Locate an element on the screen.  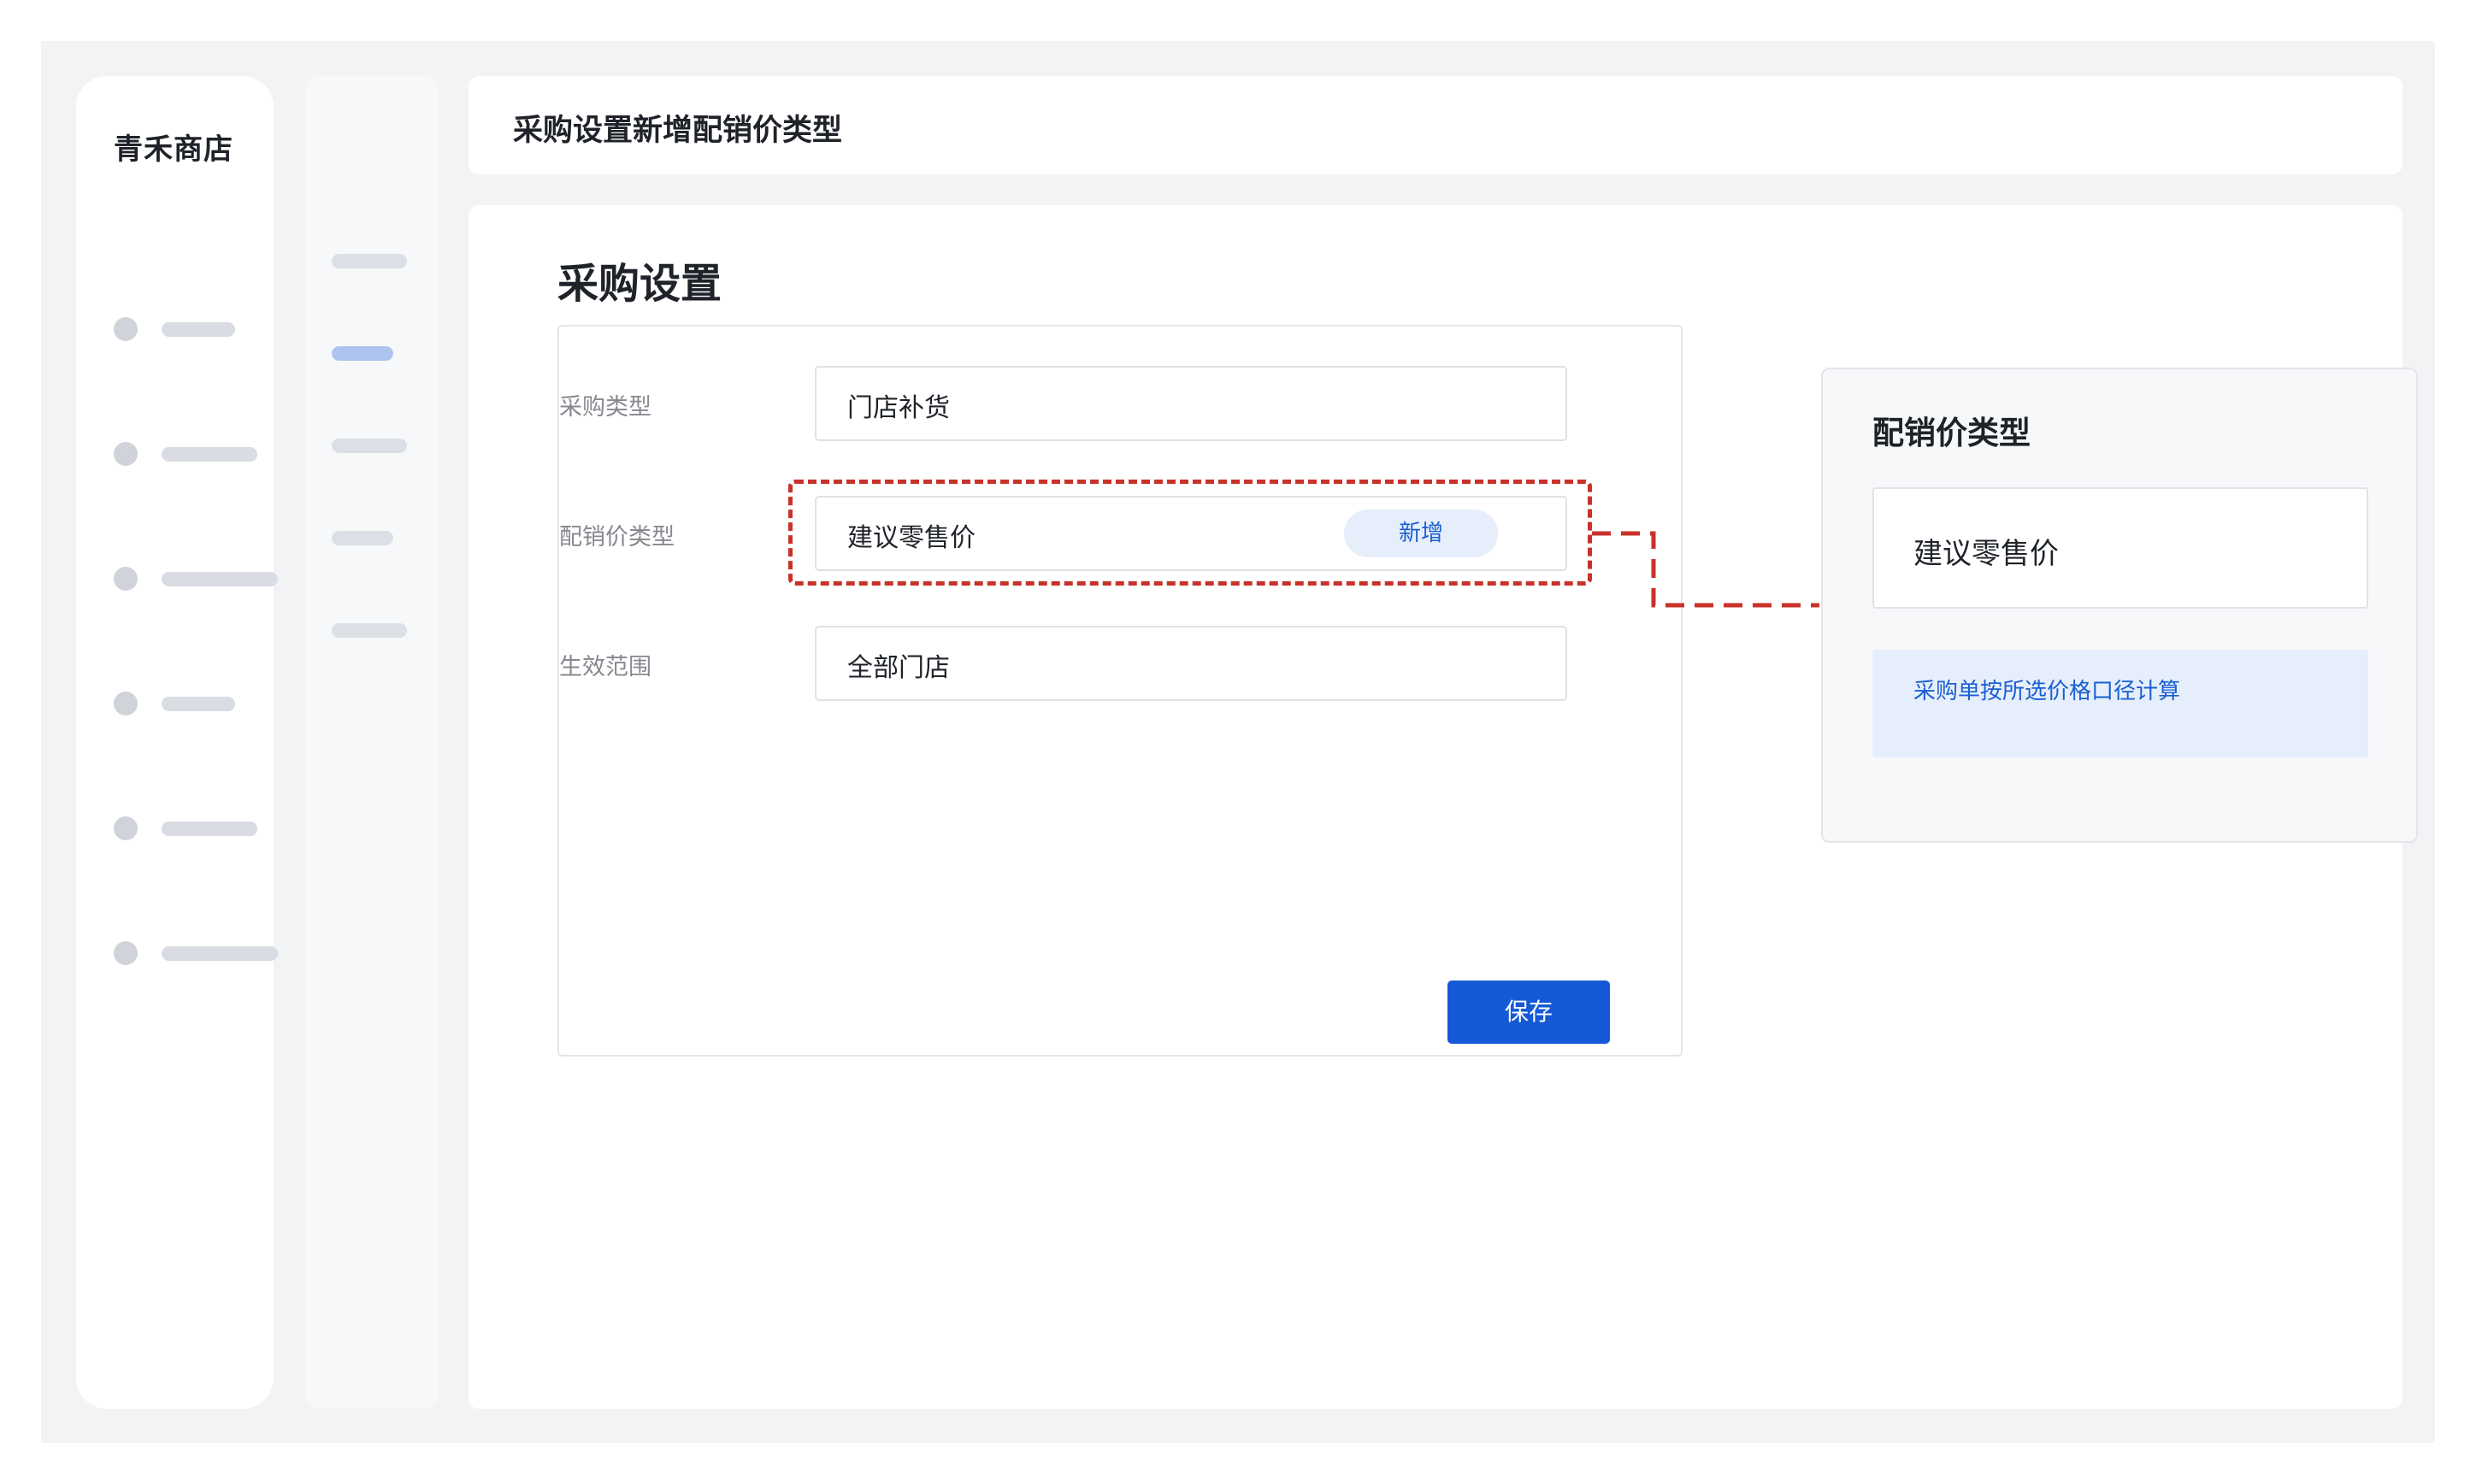
price-type-panel: 配销价类型 建议零售价 采购单按所选价格口径计算 is located at coordinates (2119, 605).